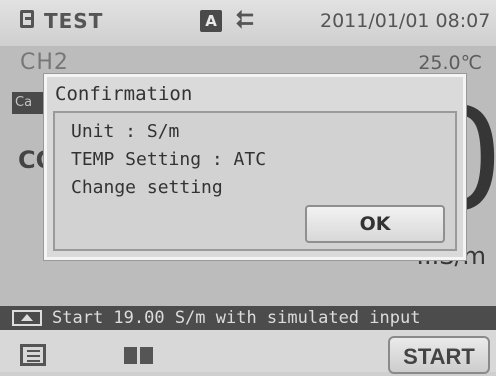 This screenshot has width=496, height=376. Describe the element at coordinates (169, 159) in the screenshot. I see `dialog-message-temp-setting: TEMP Setting : ATC` at that location.